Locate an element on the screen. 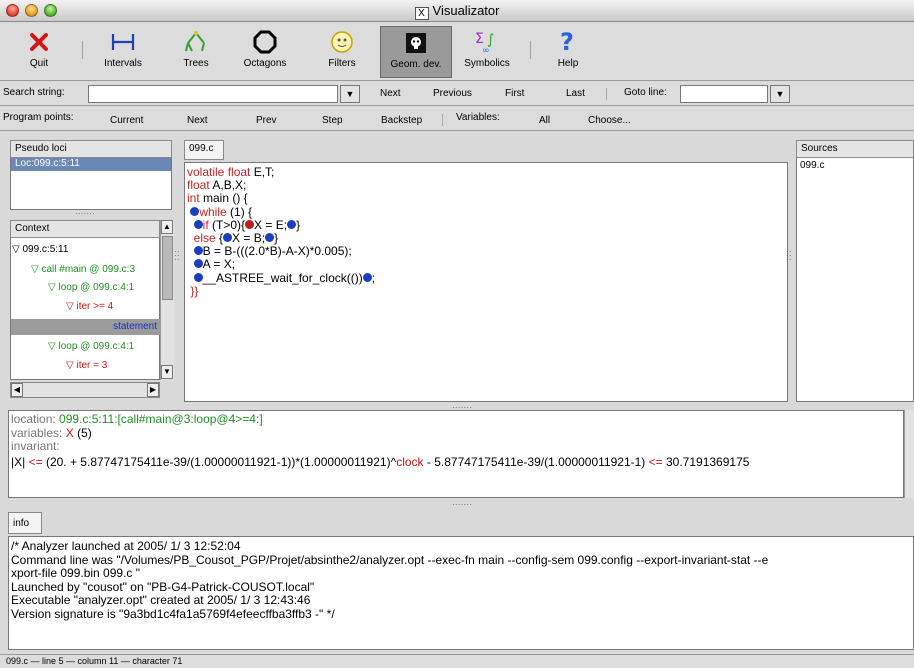 The image size is (914, 668). location-label: location: is located at coordinates (33, 419).